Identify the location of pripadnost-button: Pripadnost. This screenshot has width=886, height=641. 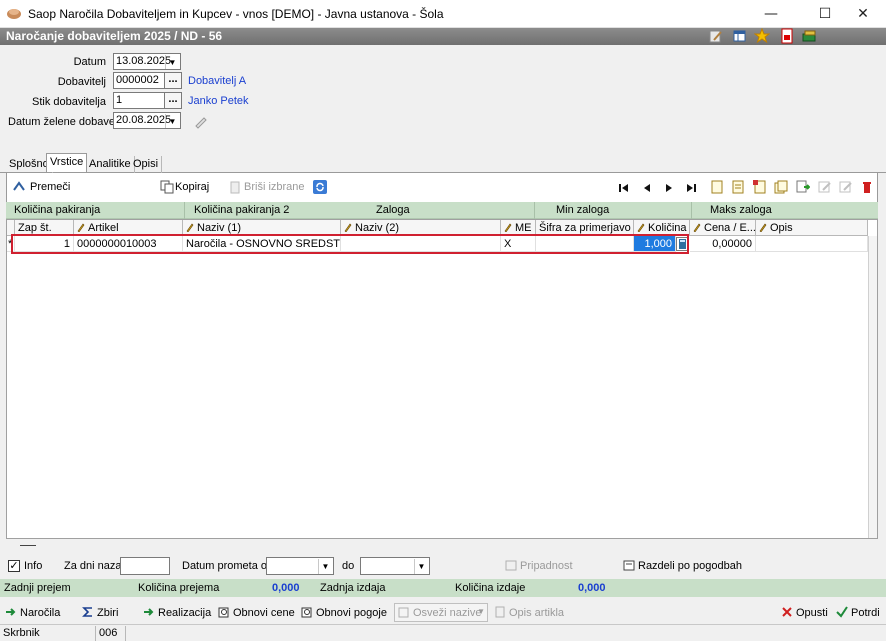
(539, 565).